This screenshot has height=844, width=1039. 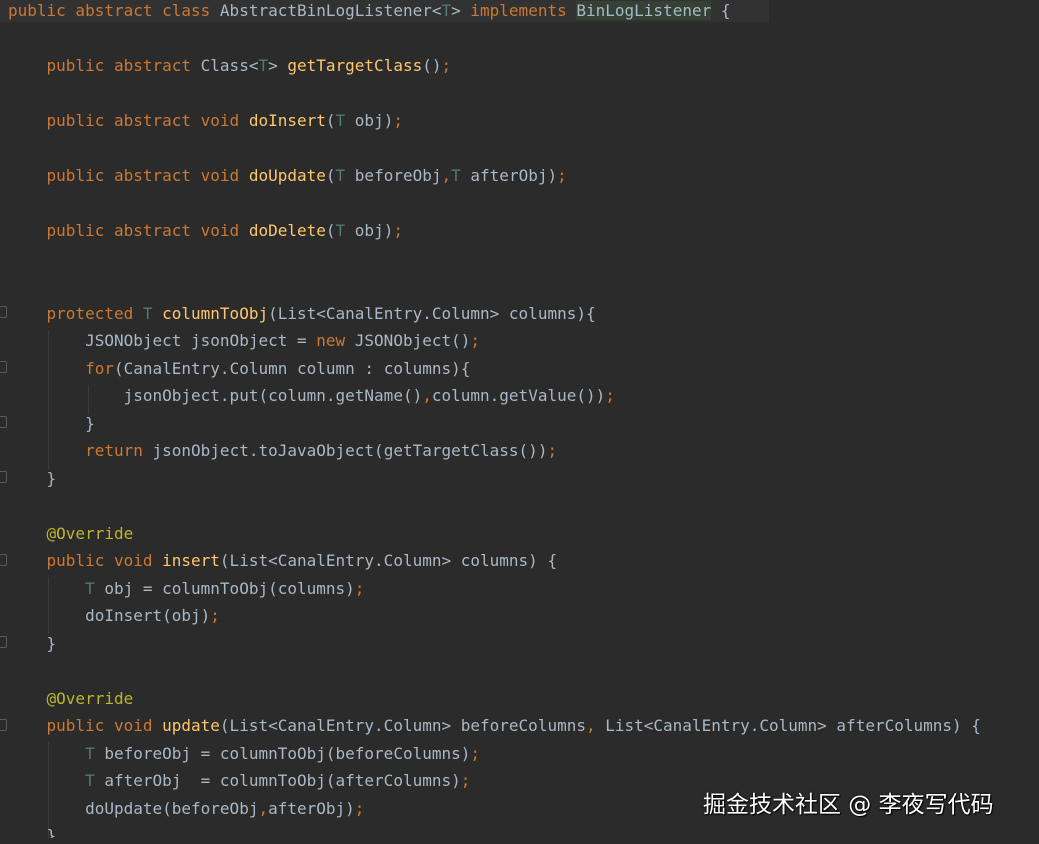 I want to click on code-line: for(CanalEntry.Column column : columns){, so click(x=239, y=369).